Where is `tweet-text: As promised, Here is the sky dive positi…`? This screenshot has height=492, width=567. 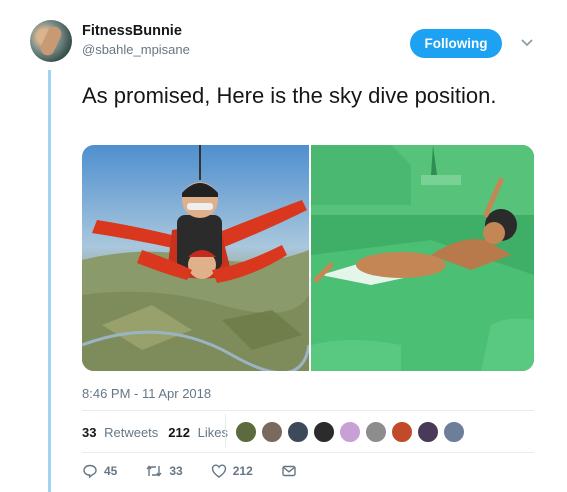
tweet-text: As promised, Here is the sky dive positi… is located at coordinates (289, 95).